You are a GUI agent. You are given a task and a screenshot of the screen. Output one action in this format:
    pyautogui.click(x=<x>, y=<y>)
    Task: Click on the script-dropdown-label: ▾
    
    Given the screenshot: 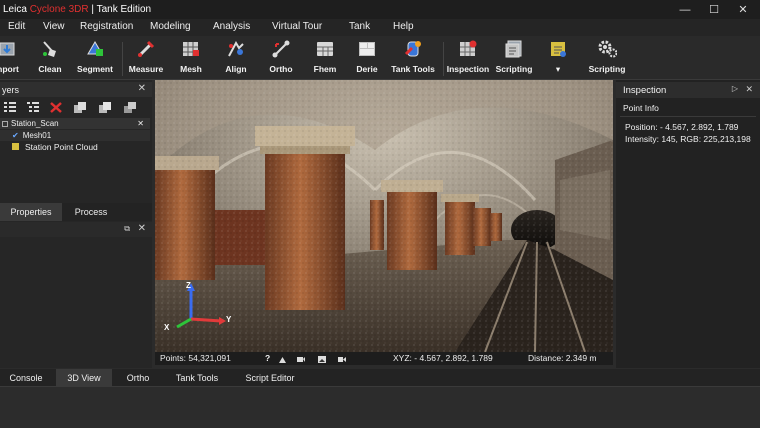 What is the action you would take?
    pyautogui.click(x=558, y=69)
    